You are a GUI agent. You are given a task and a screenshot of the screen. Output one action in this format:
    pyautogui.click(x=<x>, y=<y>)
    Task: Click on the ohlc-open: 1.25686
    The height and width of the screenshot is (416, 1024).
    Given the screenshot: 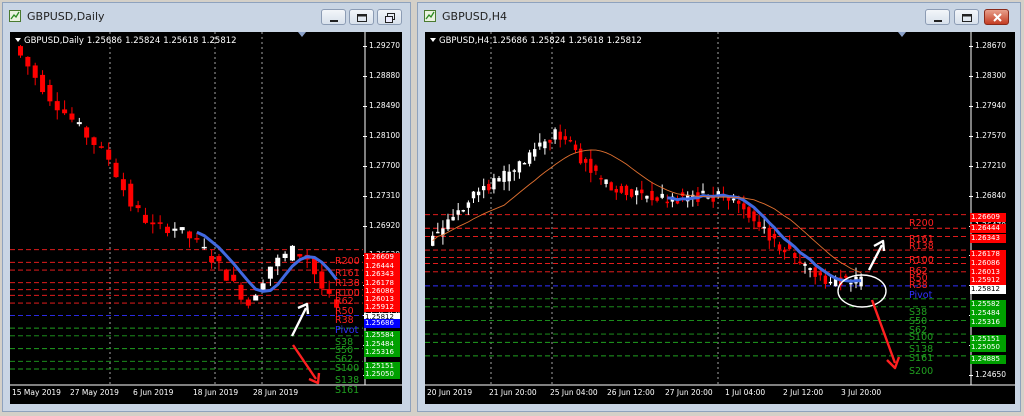 What is the action you would take?
    pyautogui.click(x=510, y=41)
    